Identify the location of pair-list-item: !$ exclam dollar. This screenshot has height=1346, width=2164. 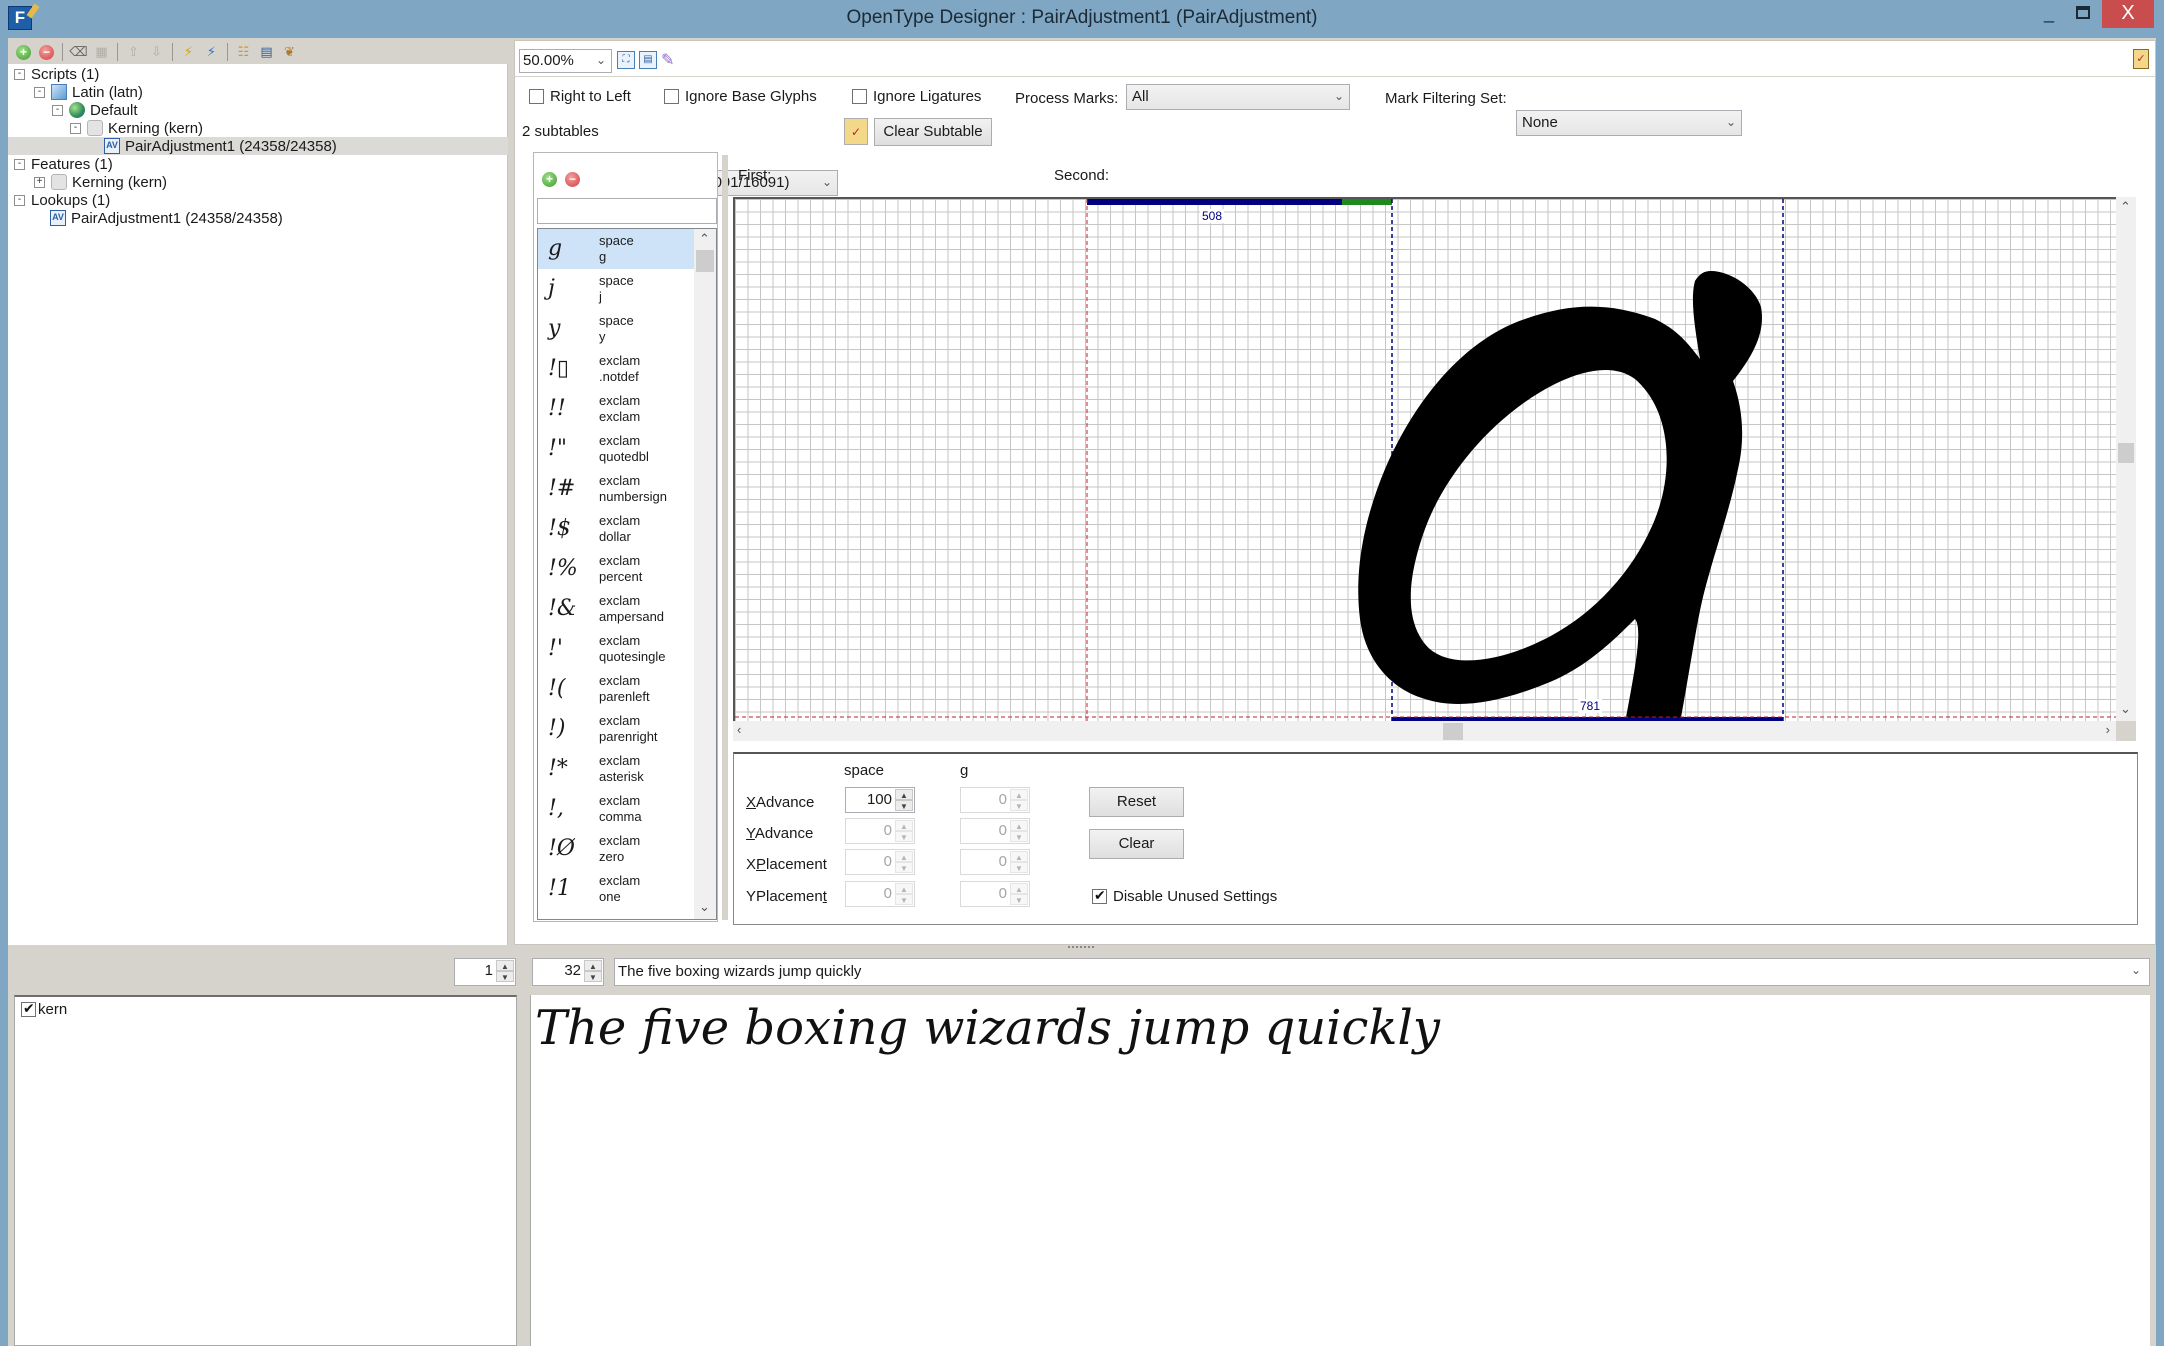
(616, 529).